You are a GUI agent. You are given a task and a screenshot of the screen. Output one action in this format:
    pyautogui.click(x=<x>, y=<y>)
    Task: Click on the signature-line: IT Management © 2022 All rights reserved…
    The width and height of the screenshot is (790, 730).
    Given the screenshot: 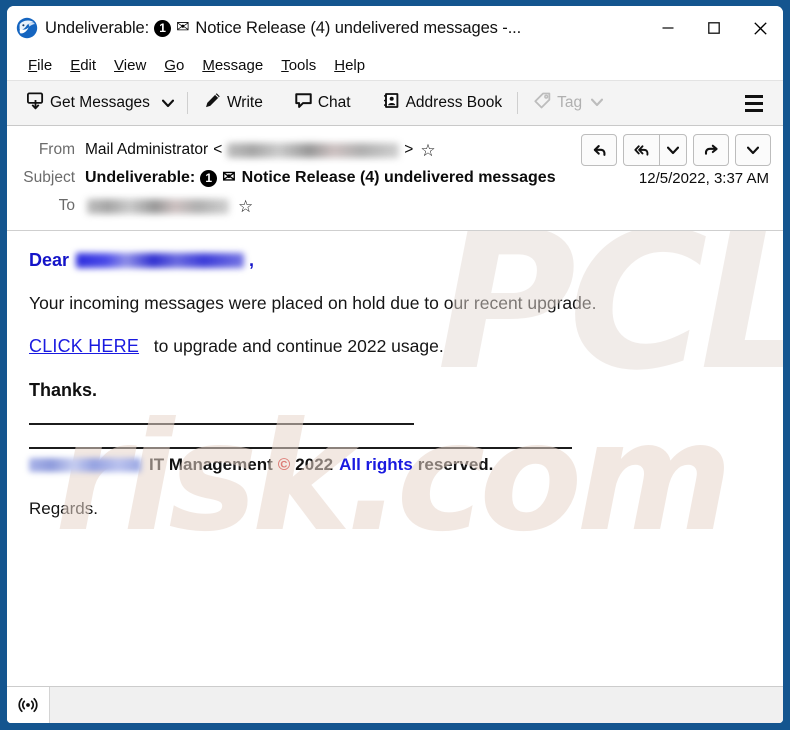 What is the action you would take?
    pyautogui.click(x=395, y=465)
    